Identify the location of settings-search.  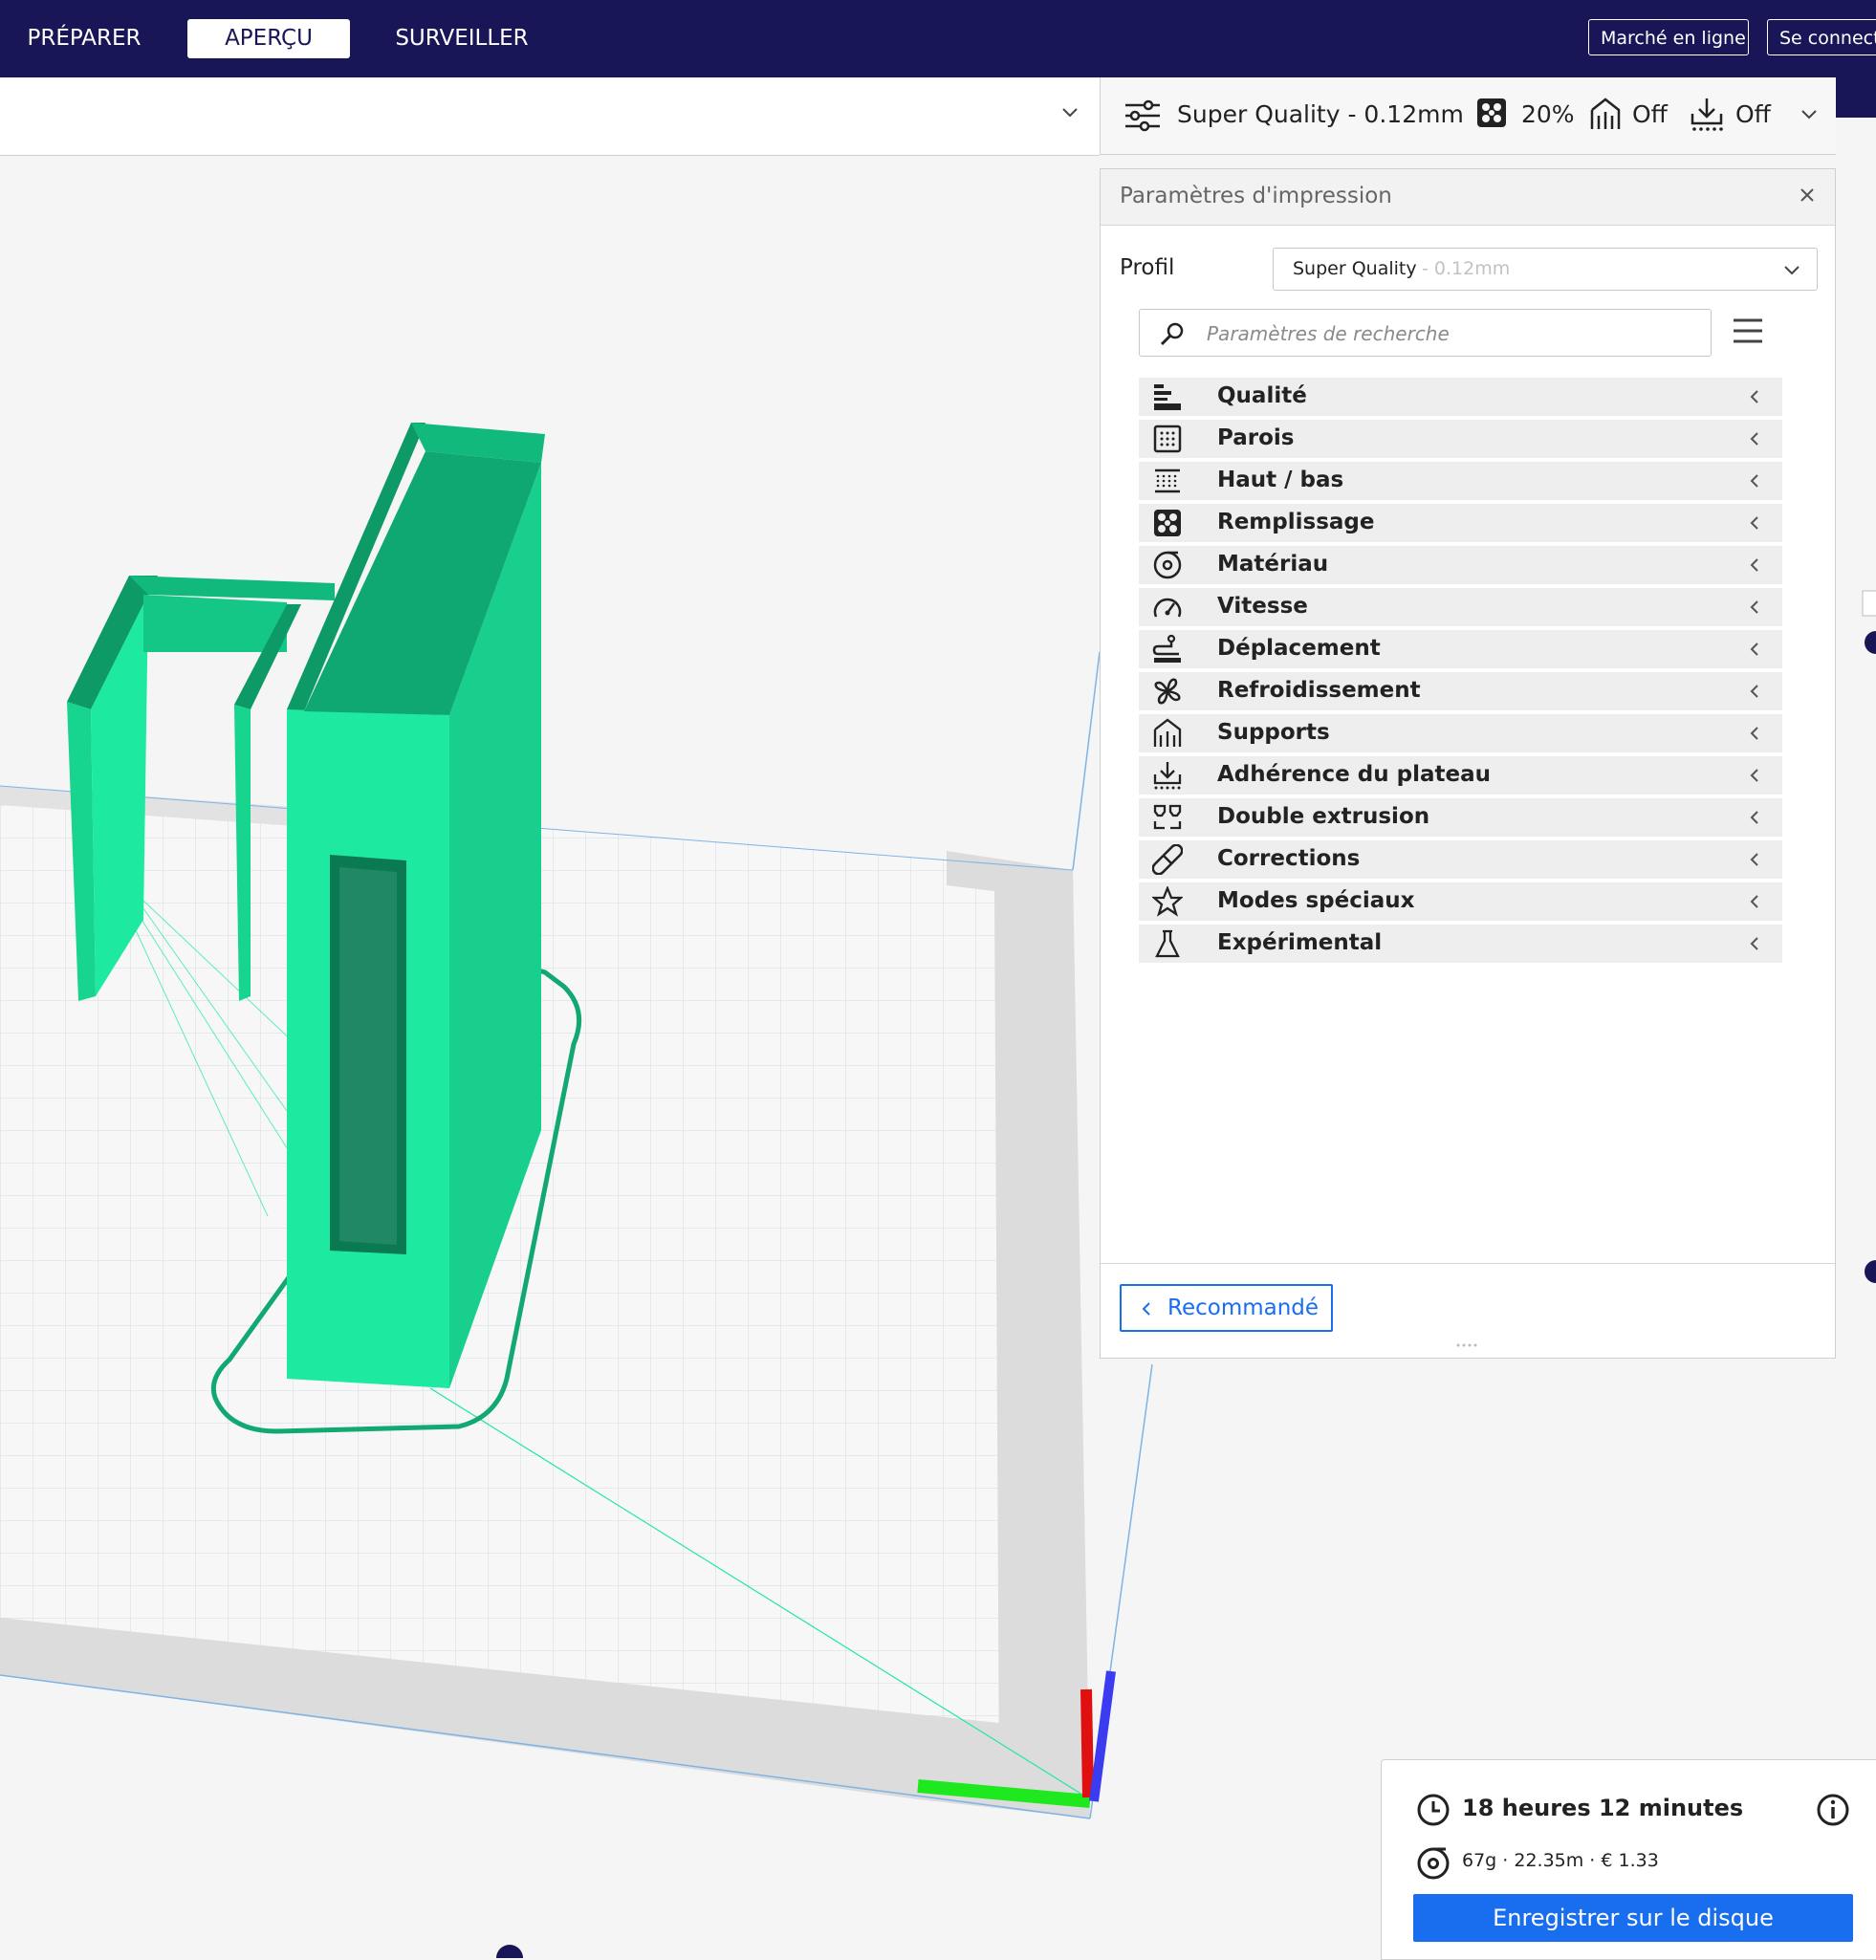
(1425, 333).